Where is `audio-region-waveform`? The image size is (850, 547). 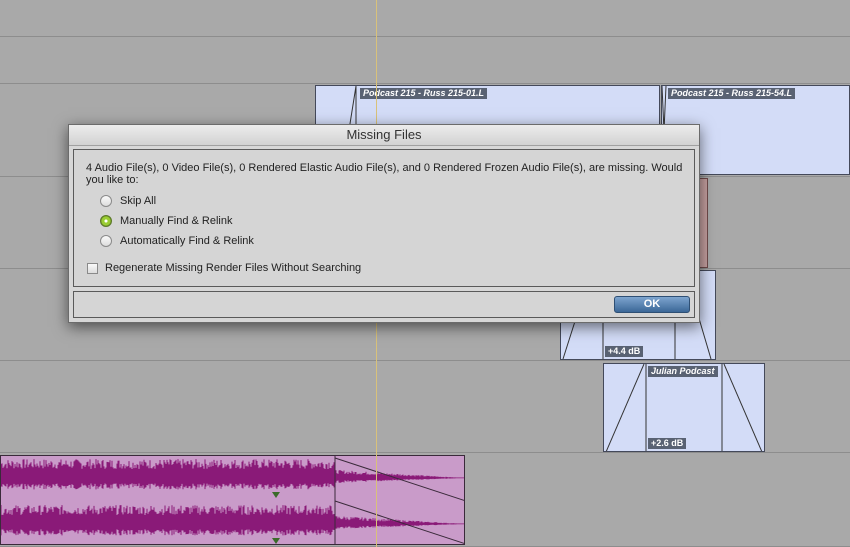
audio-region-waveform is located at coordinates (232, 500).